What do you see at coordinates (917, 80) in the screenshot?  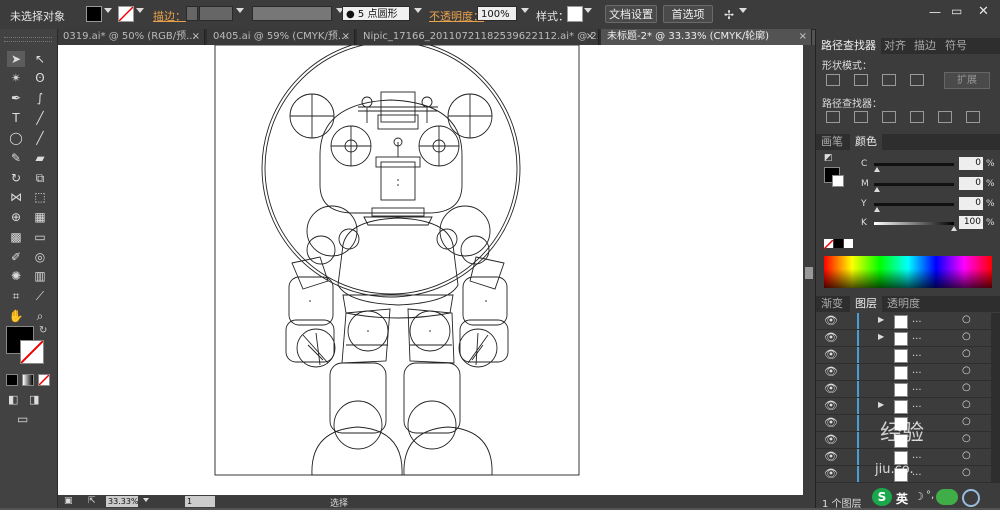 I see `exclude-icon` at bounding box center [917, 80].